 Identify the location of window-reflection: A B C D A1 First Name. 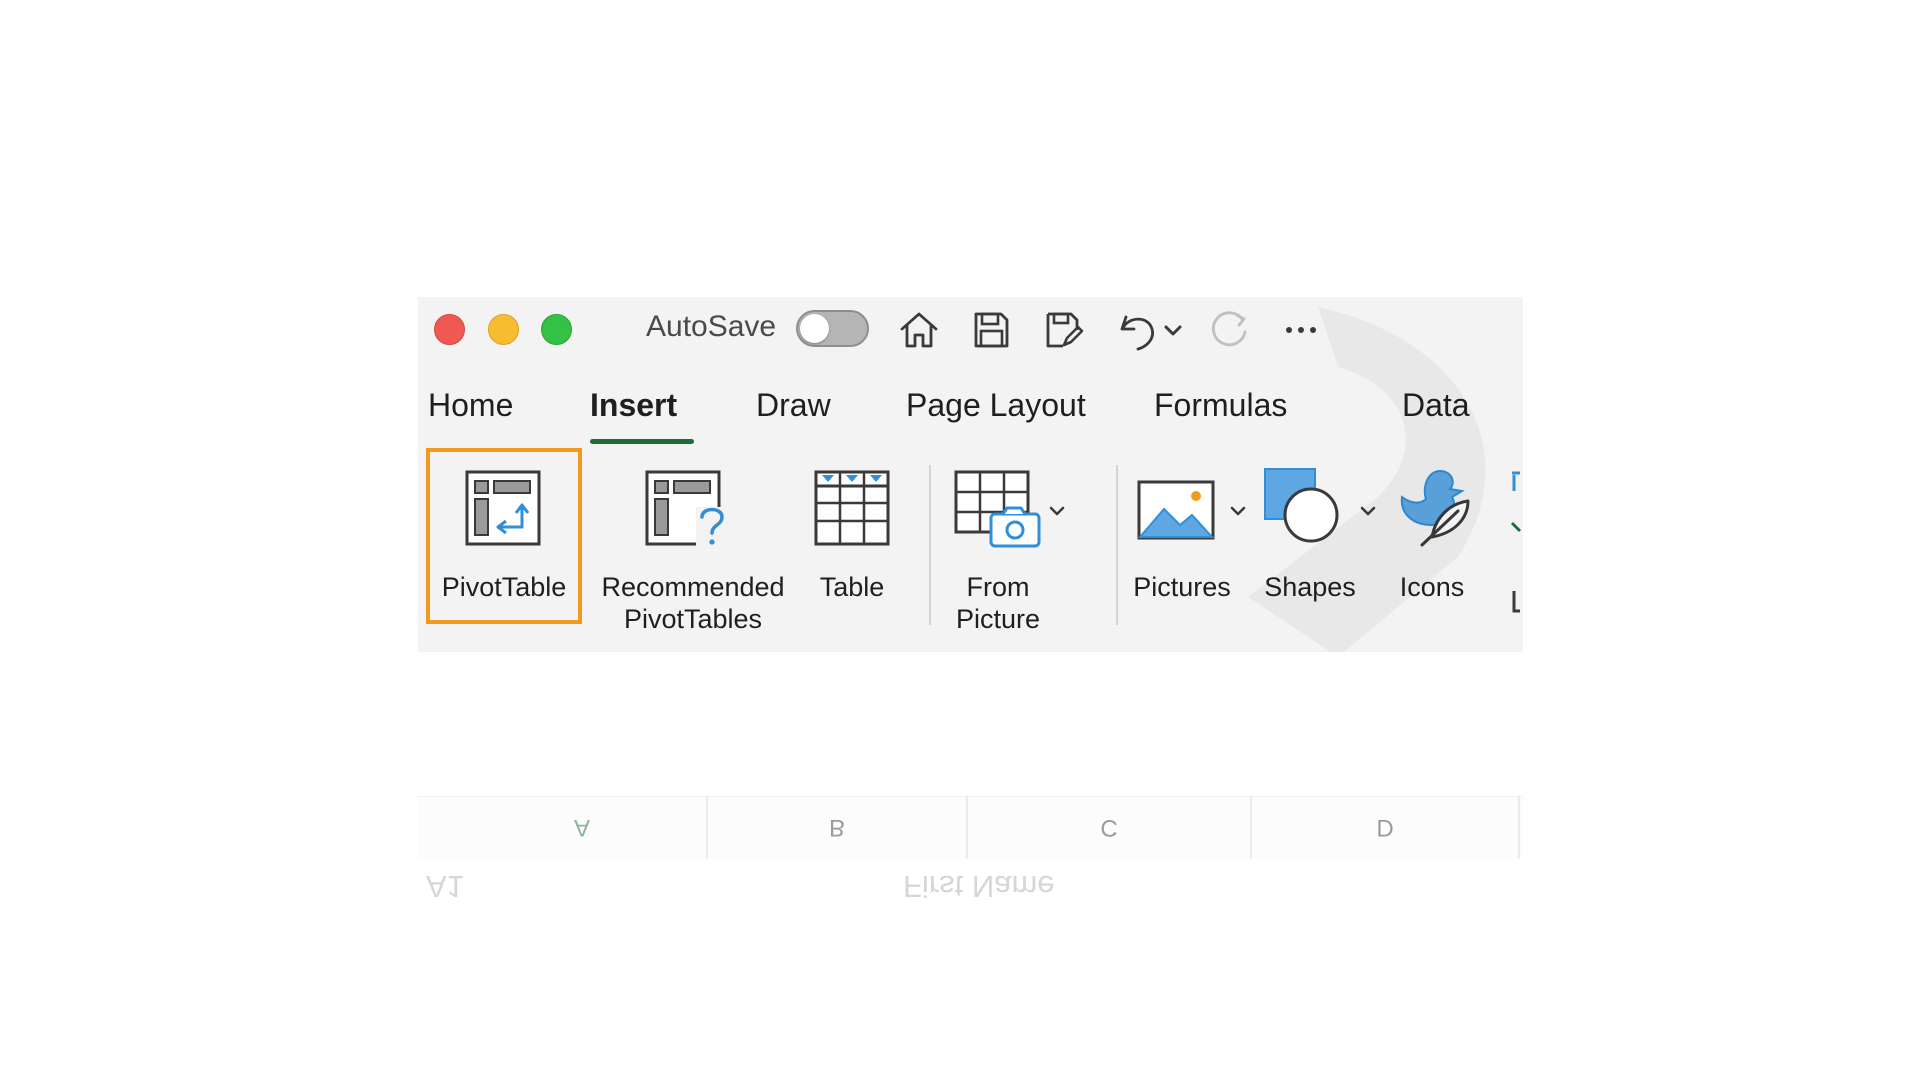
(970, 855).